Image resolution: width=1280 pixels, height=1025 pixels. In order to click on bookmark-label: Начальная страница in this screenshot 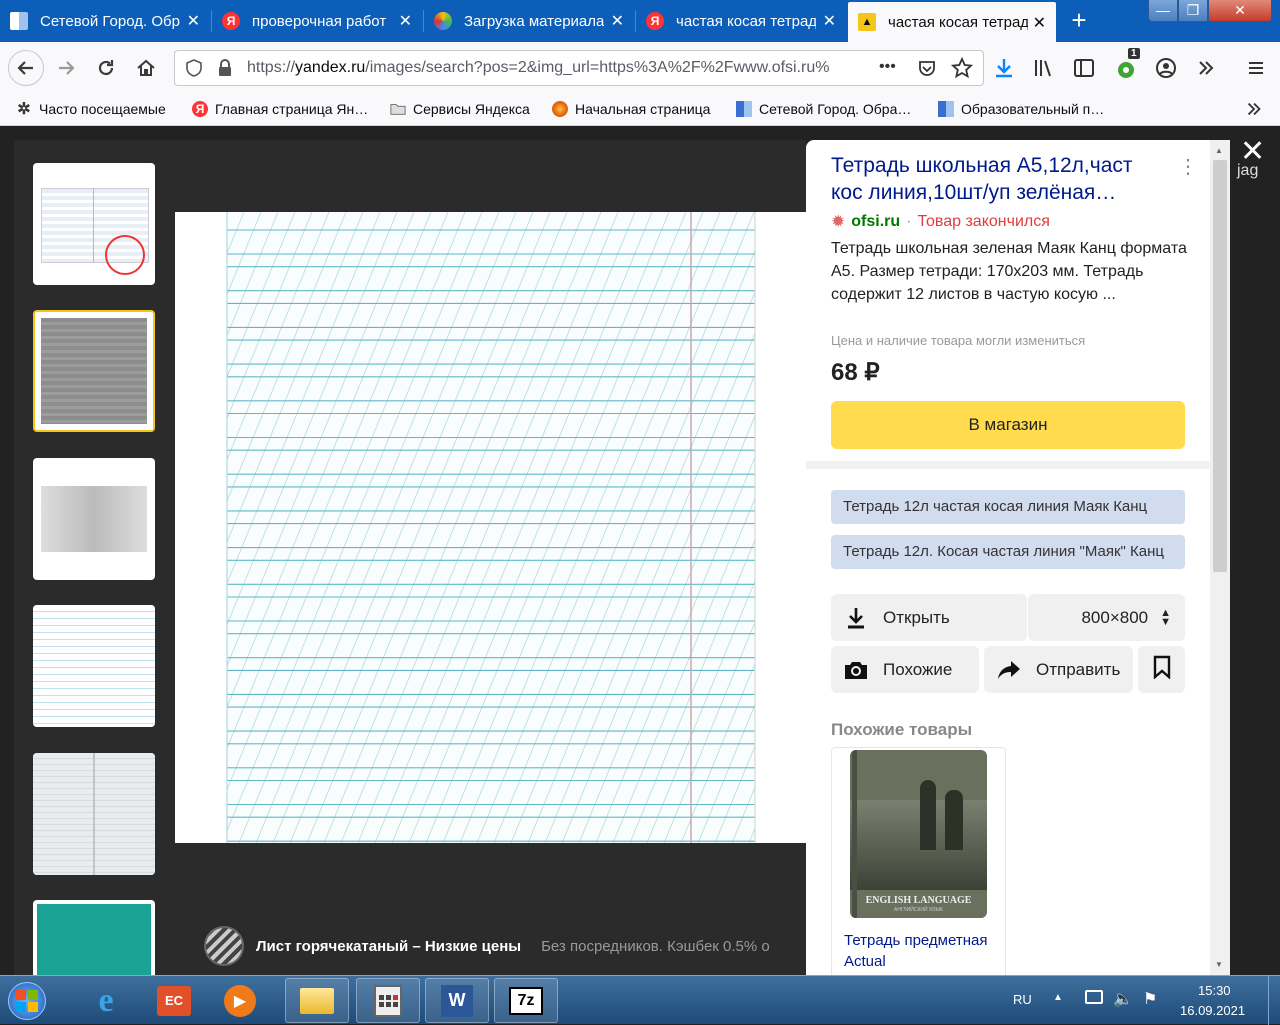, I will do `click(643, 109)`.